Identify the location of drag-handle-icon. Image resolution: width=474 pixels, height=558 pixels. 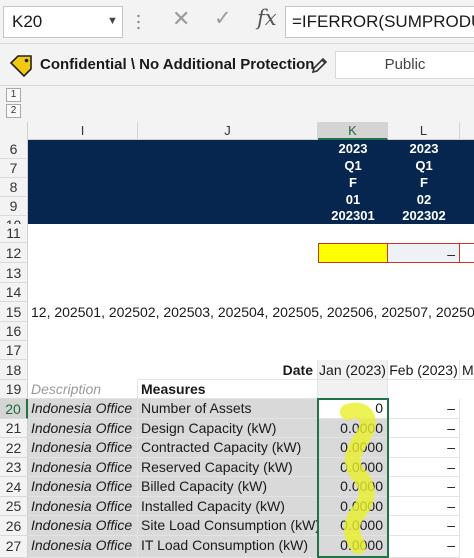
(138, 22).